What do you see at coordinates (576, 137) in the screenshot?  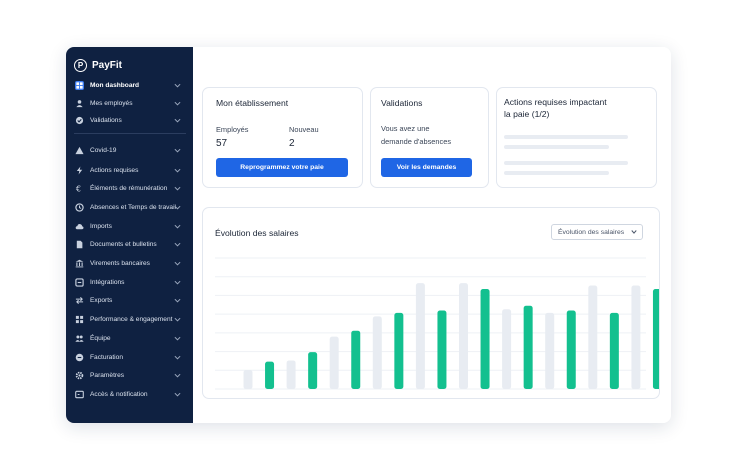 I see `actions-requises-card: Actions requises impactant la paie (1/2)` at bounding box center [576, 137].